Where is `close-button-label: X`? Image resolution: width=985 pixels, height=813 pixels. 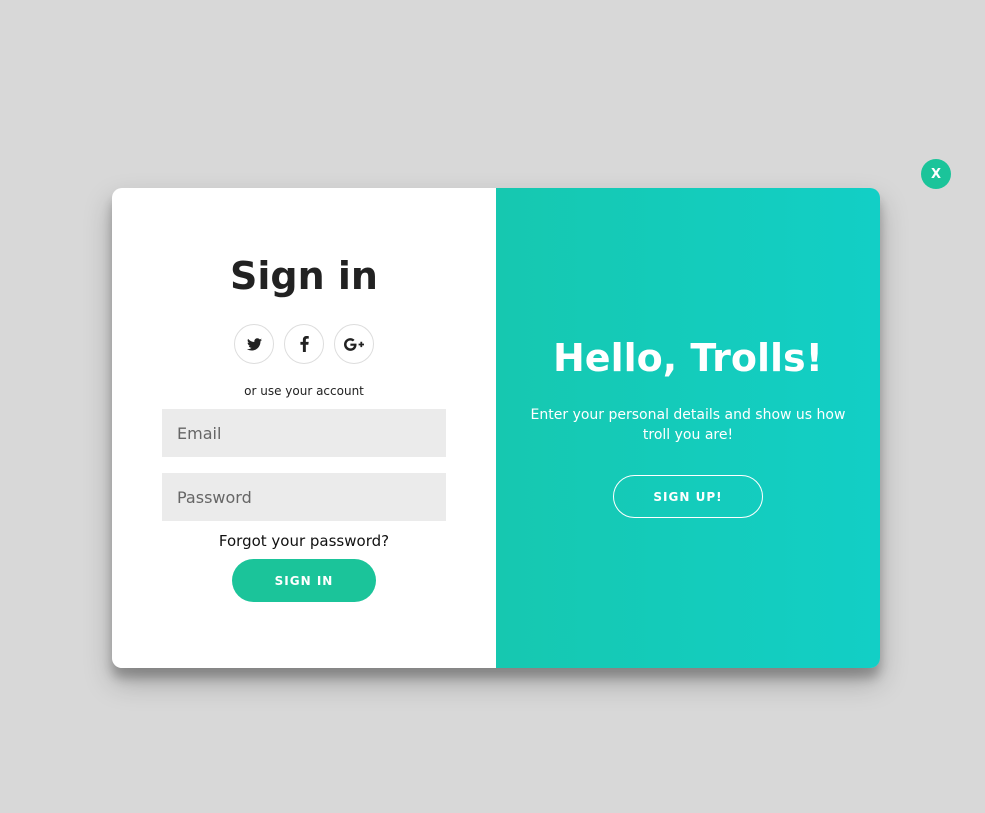 close-button-label: X is located at coordinates (936, 174).